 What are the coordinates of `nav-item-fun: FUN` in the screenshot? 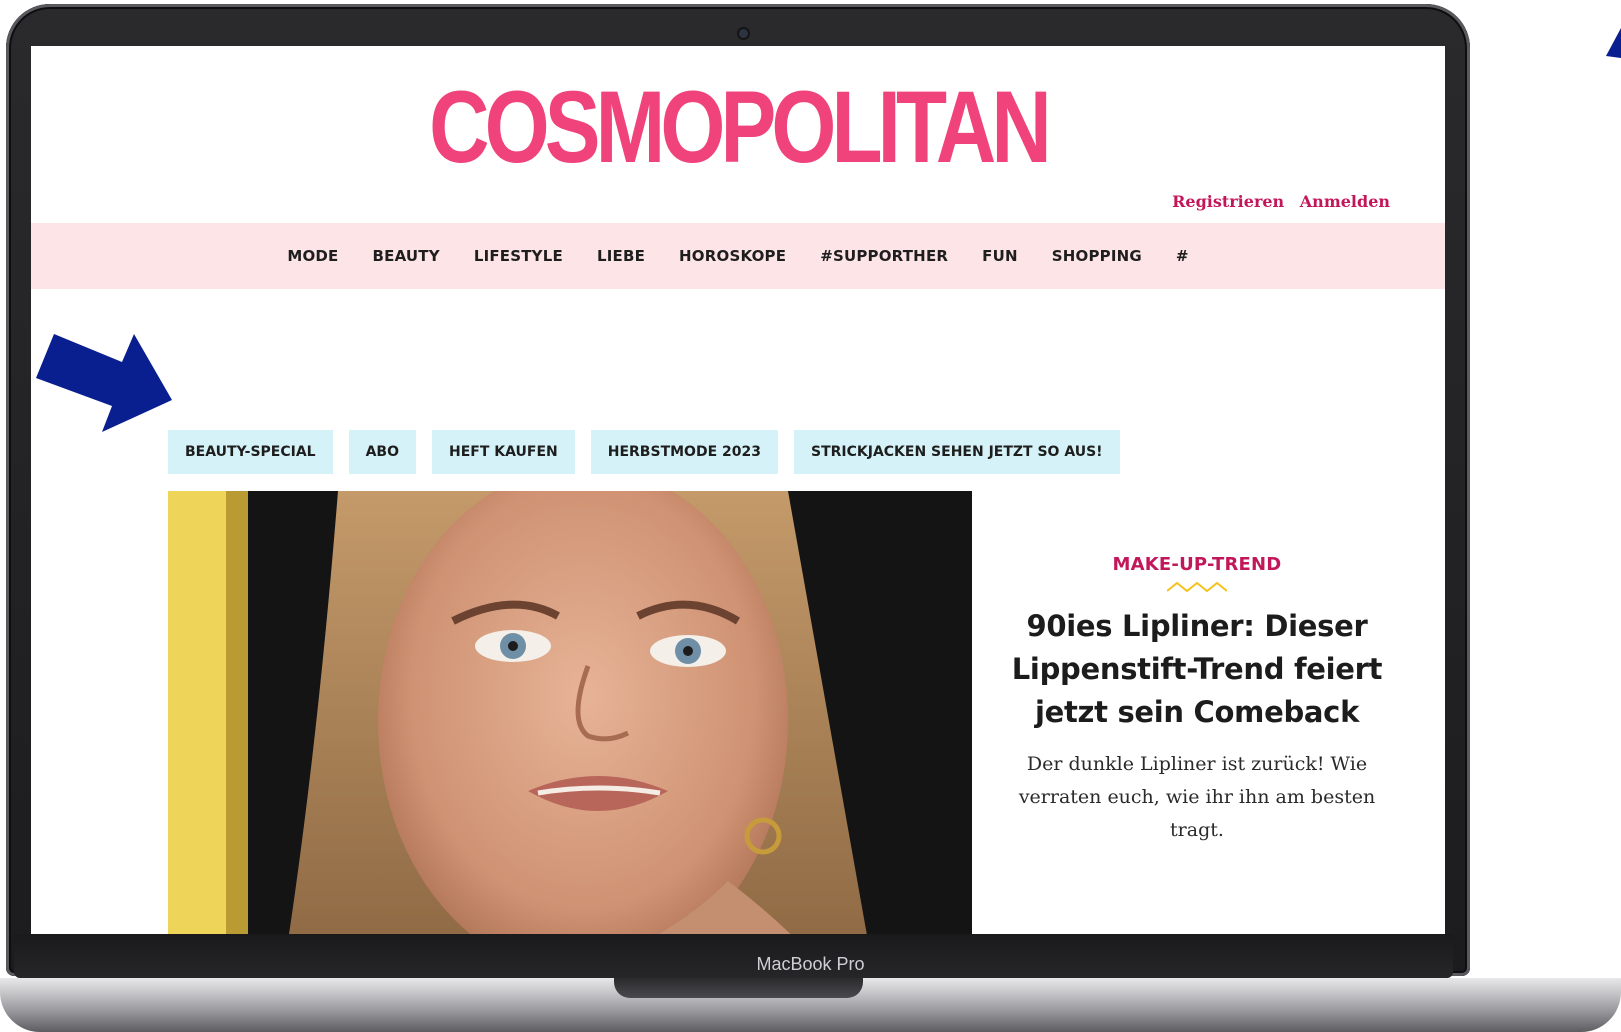 It's located at (1000, 256).